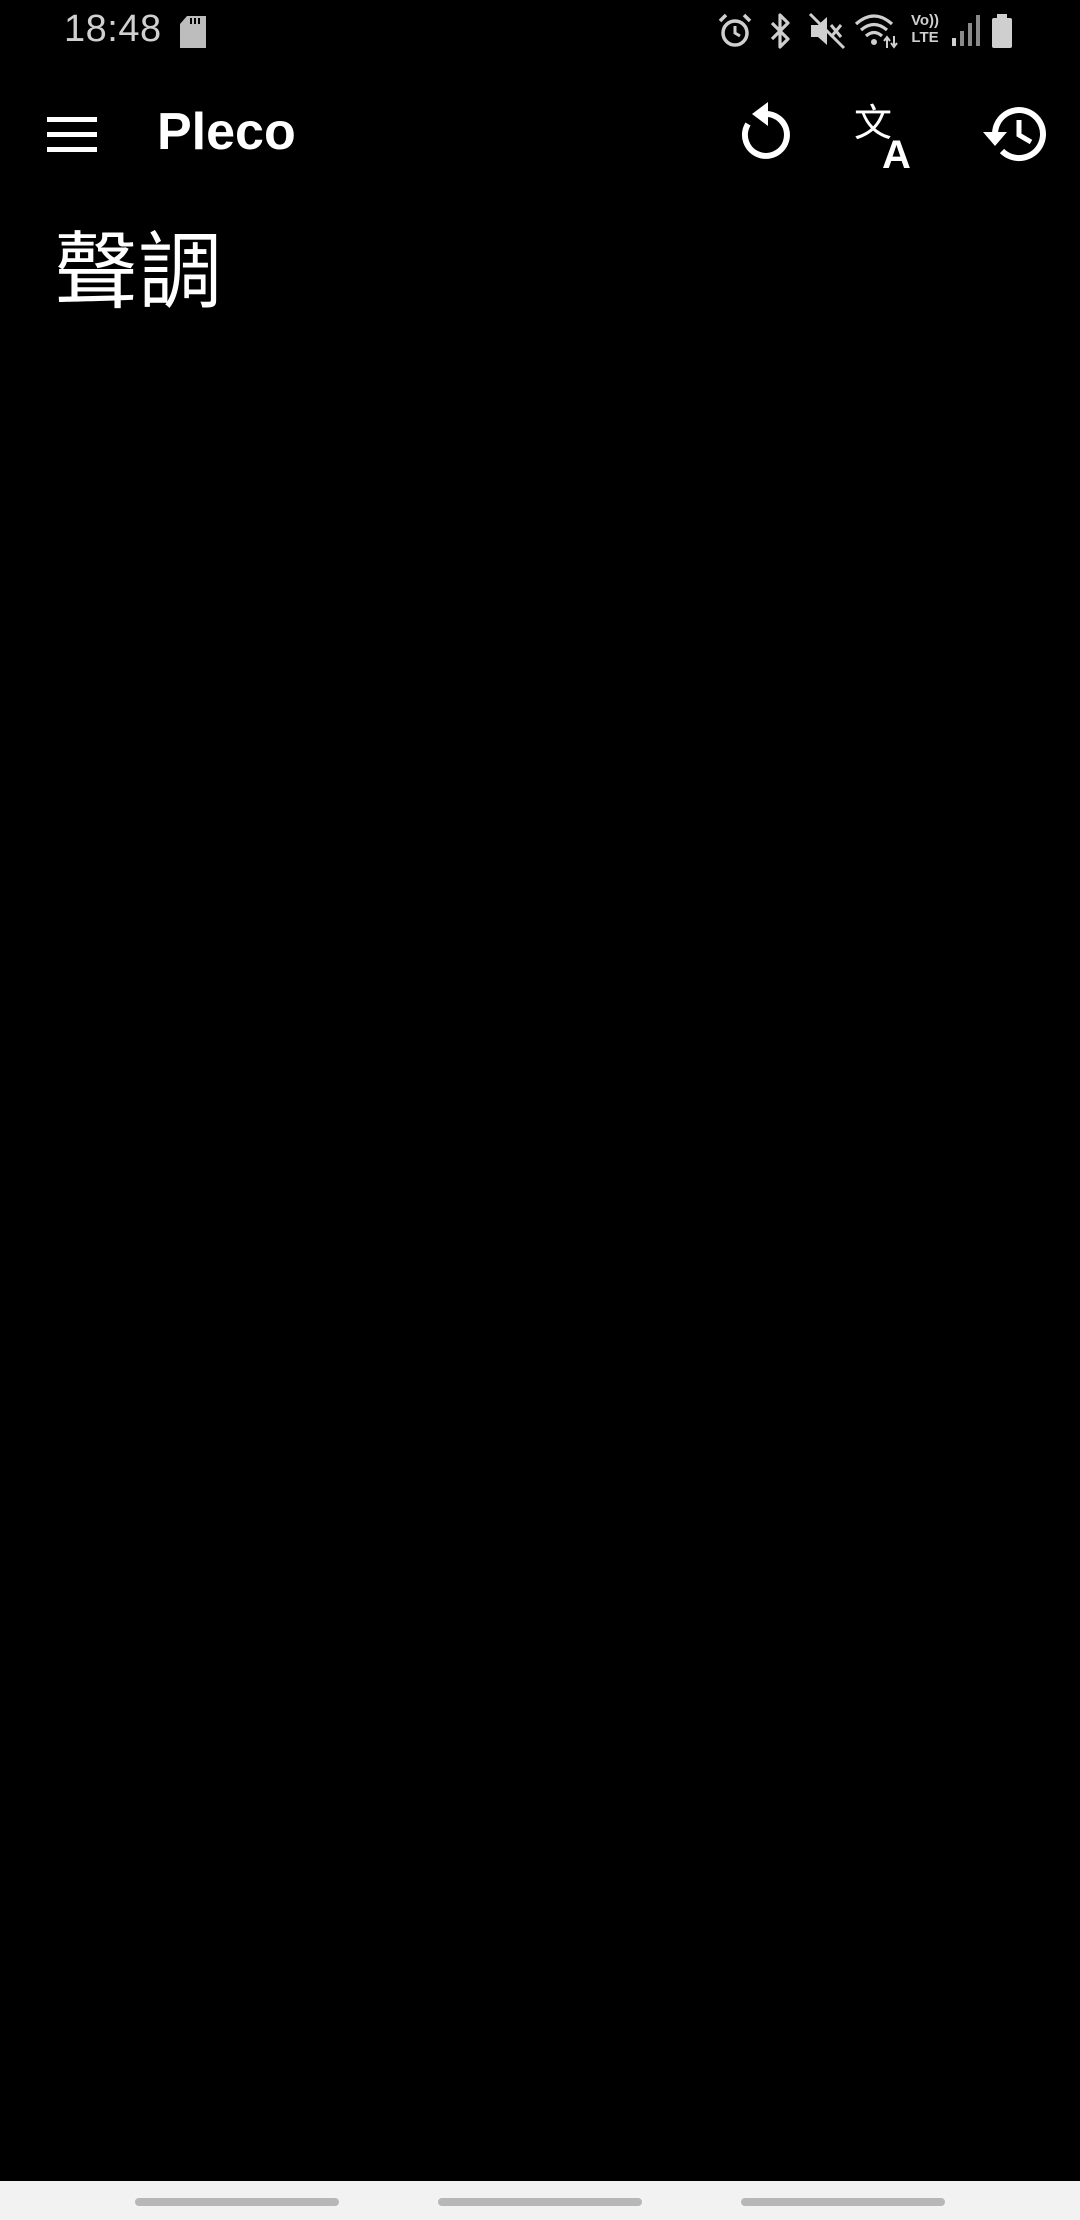 The width and height of the screenshot is (1080, 2220). I want to click on nav-home-handle, so click(540, 2202).